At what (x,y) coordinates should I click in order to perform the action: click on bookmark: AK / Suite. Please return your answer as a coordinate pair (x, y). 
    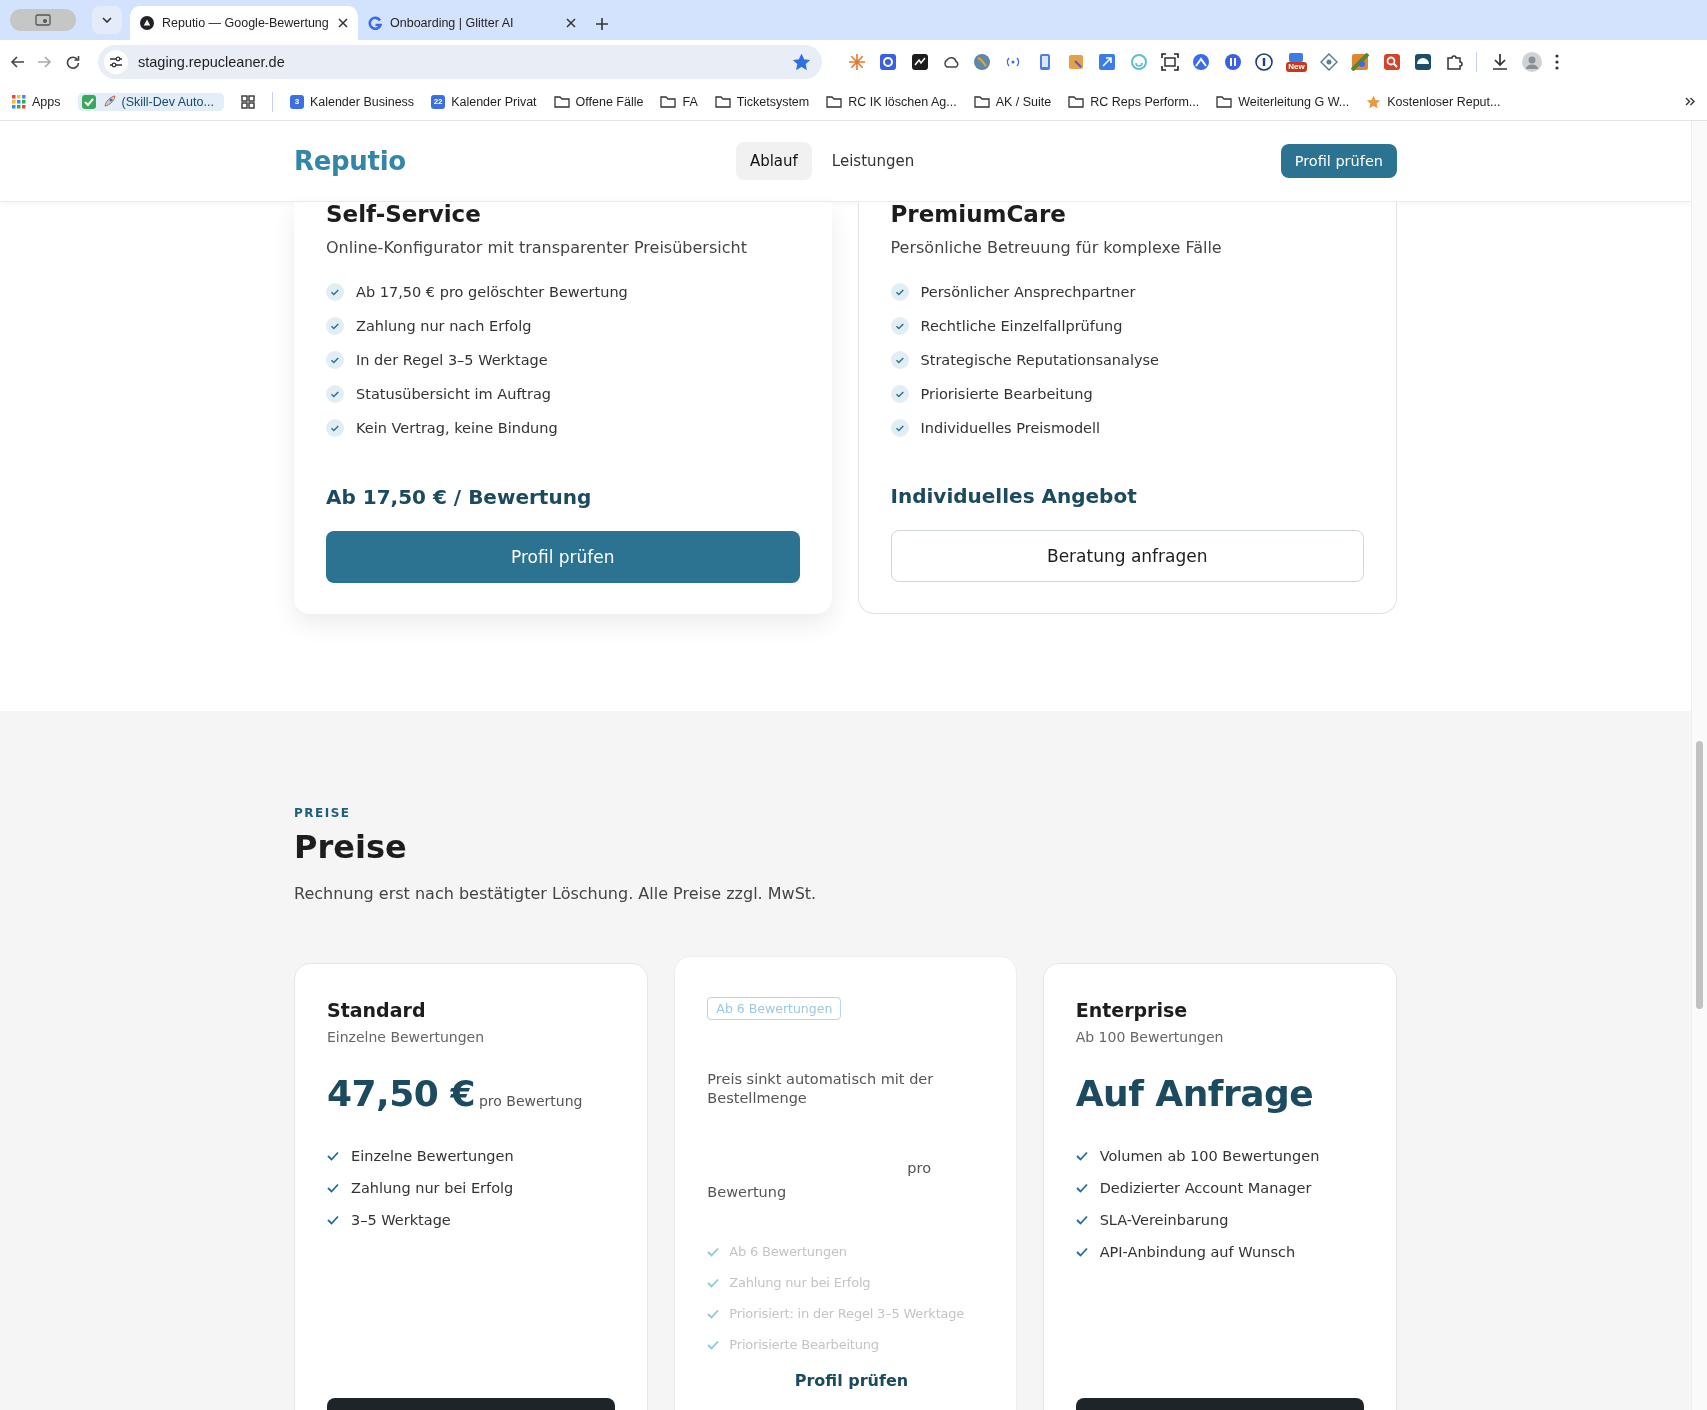
    Looking at the image, I should click on (1012, 101).